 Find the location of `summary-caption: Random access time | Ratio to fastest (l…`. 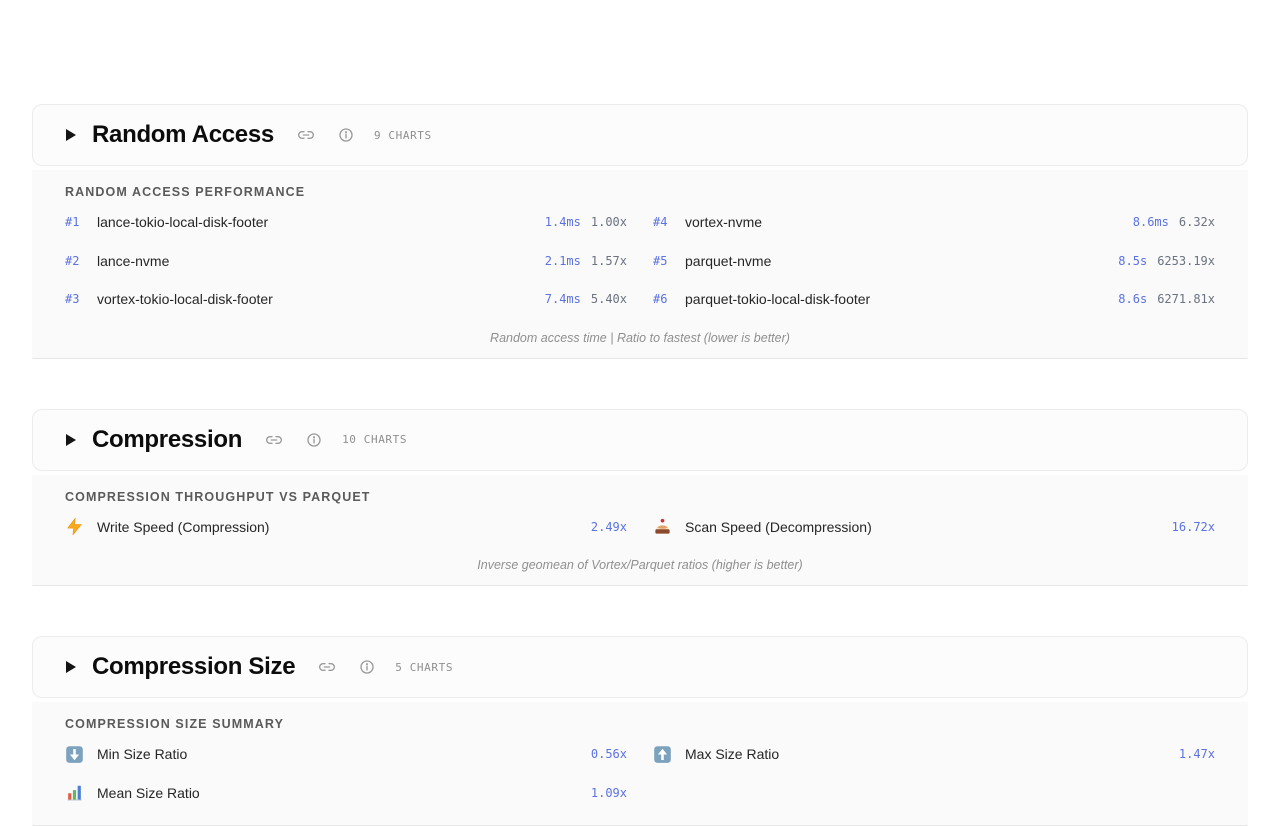

summary-caption: Random access time | Ratio to fastest (l… is located at coordinates (640, 337).